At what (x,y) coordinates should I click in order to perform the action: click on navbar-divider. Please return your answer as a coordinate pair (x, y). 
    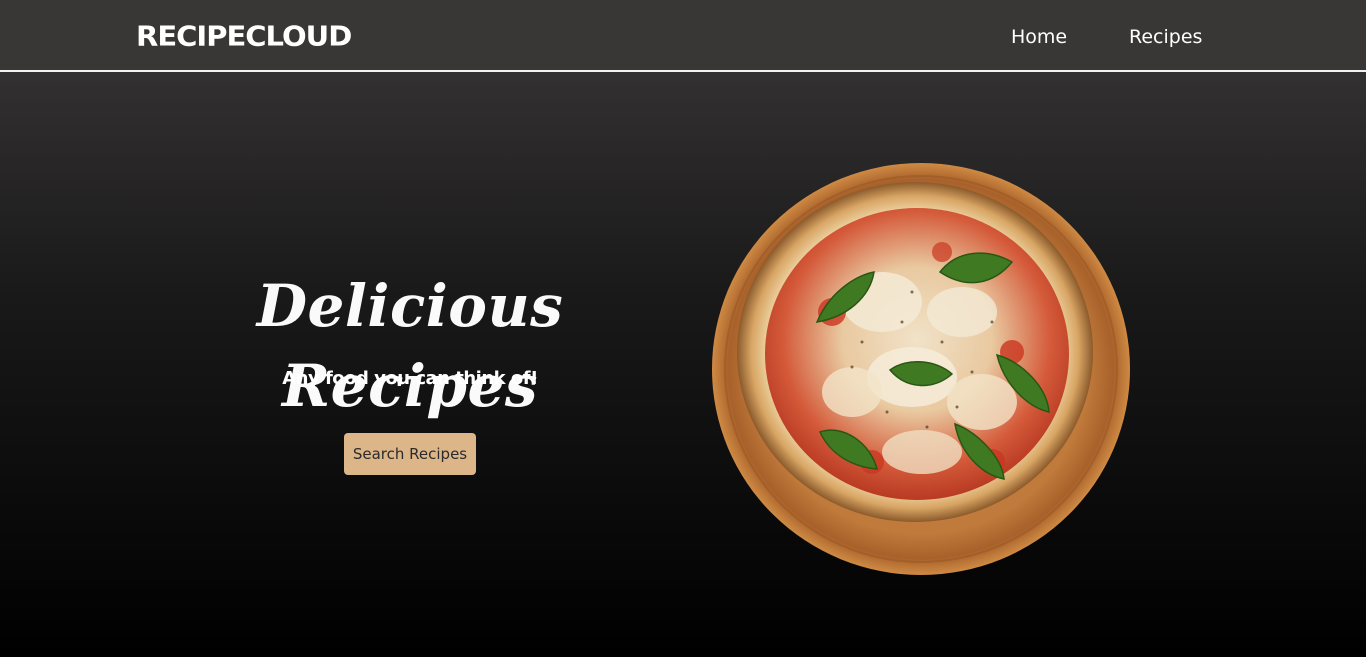
    Looking at the image, I should click on (683, 71).